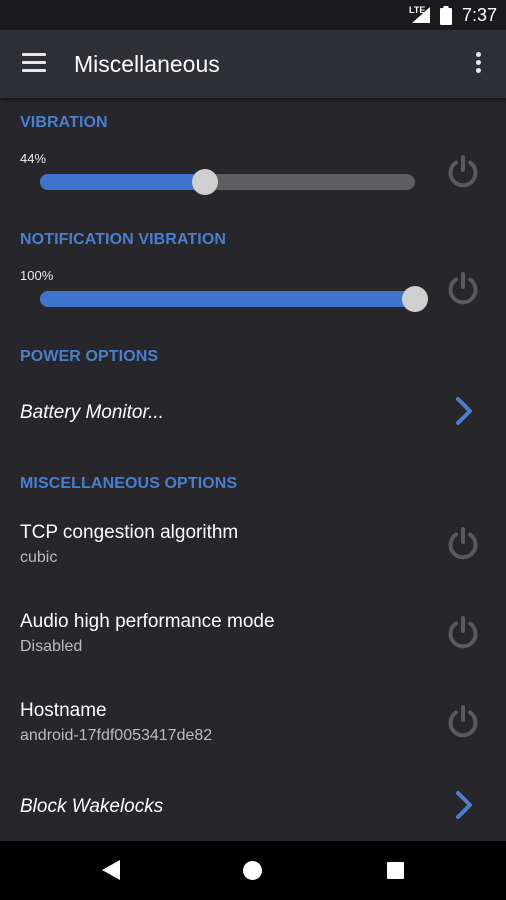 The image size is (506, 900). What do you see at coordinates (37, 275) in the screenshot?
I see `notification-vibration-value-label: 100%` at bounding box center [37, 275].